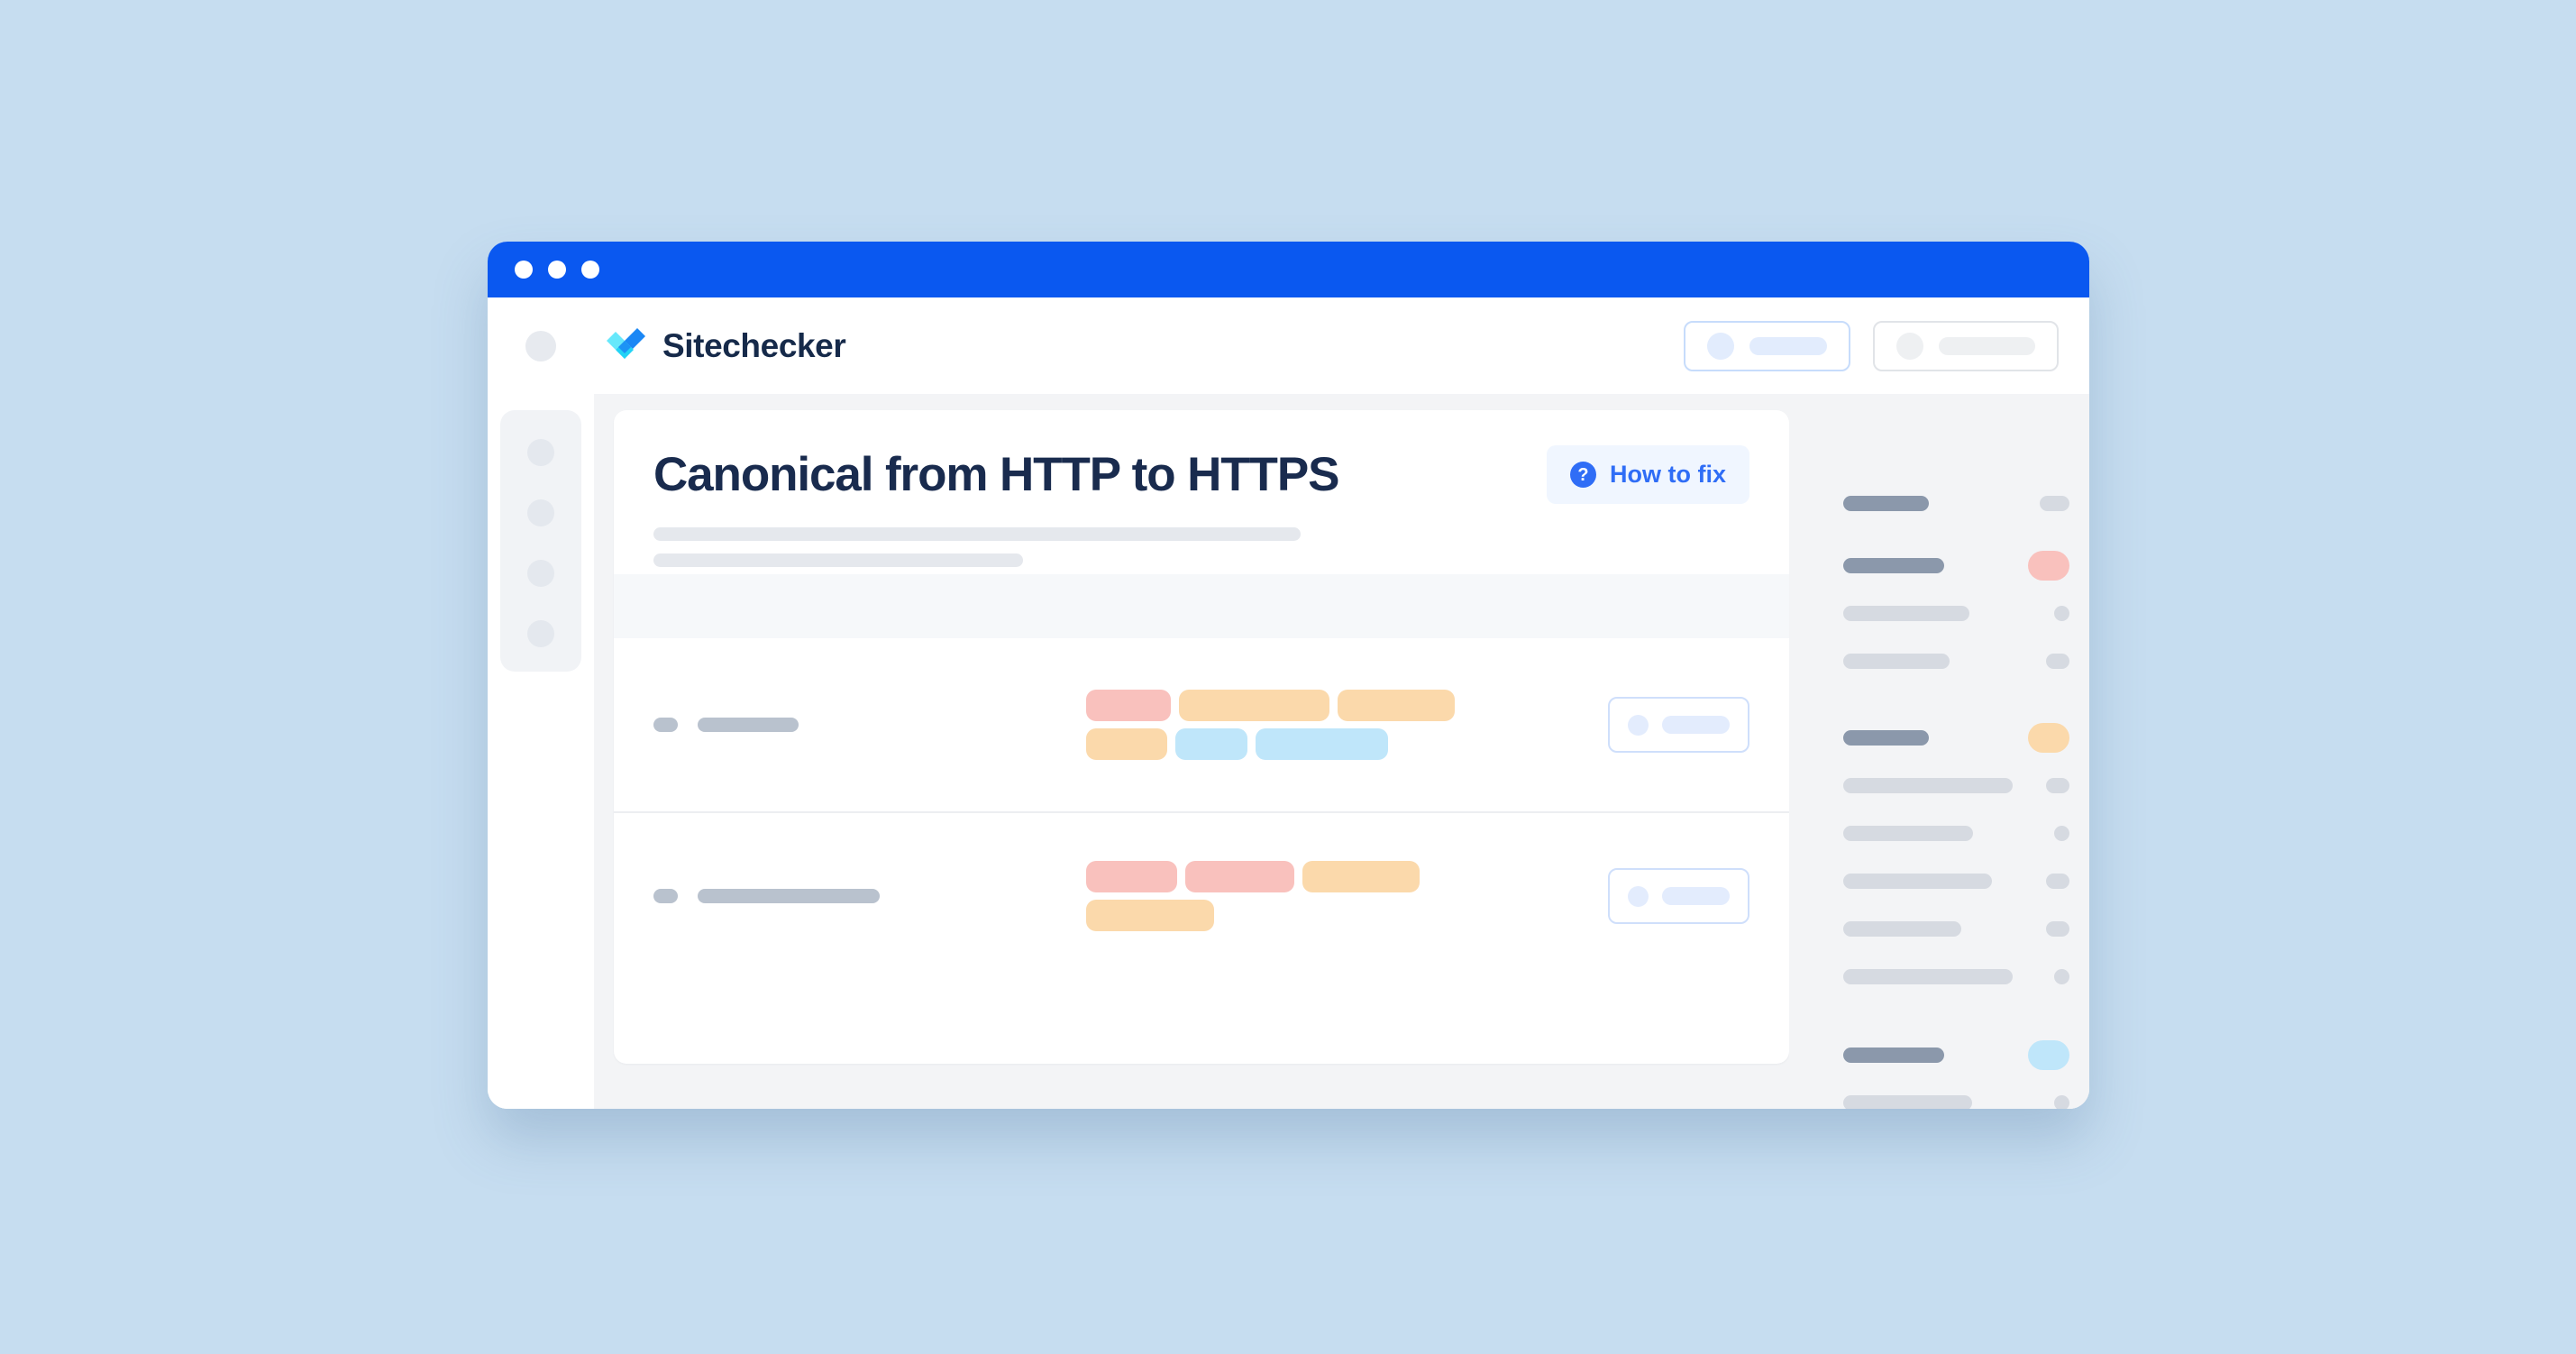  Describe the element at coordinates (1288, 345) in the screenshot. I see `app-header: Sitechecker` at that location.